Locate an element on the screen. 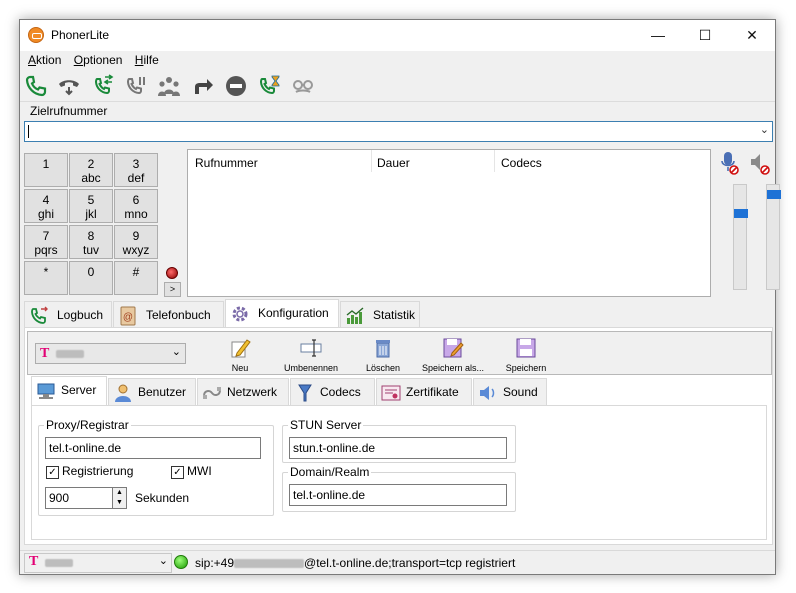  key-7: 7 pqrs is located at coordinates (46, 242).